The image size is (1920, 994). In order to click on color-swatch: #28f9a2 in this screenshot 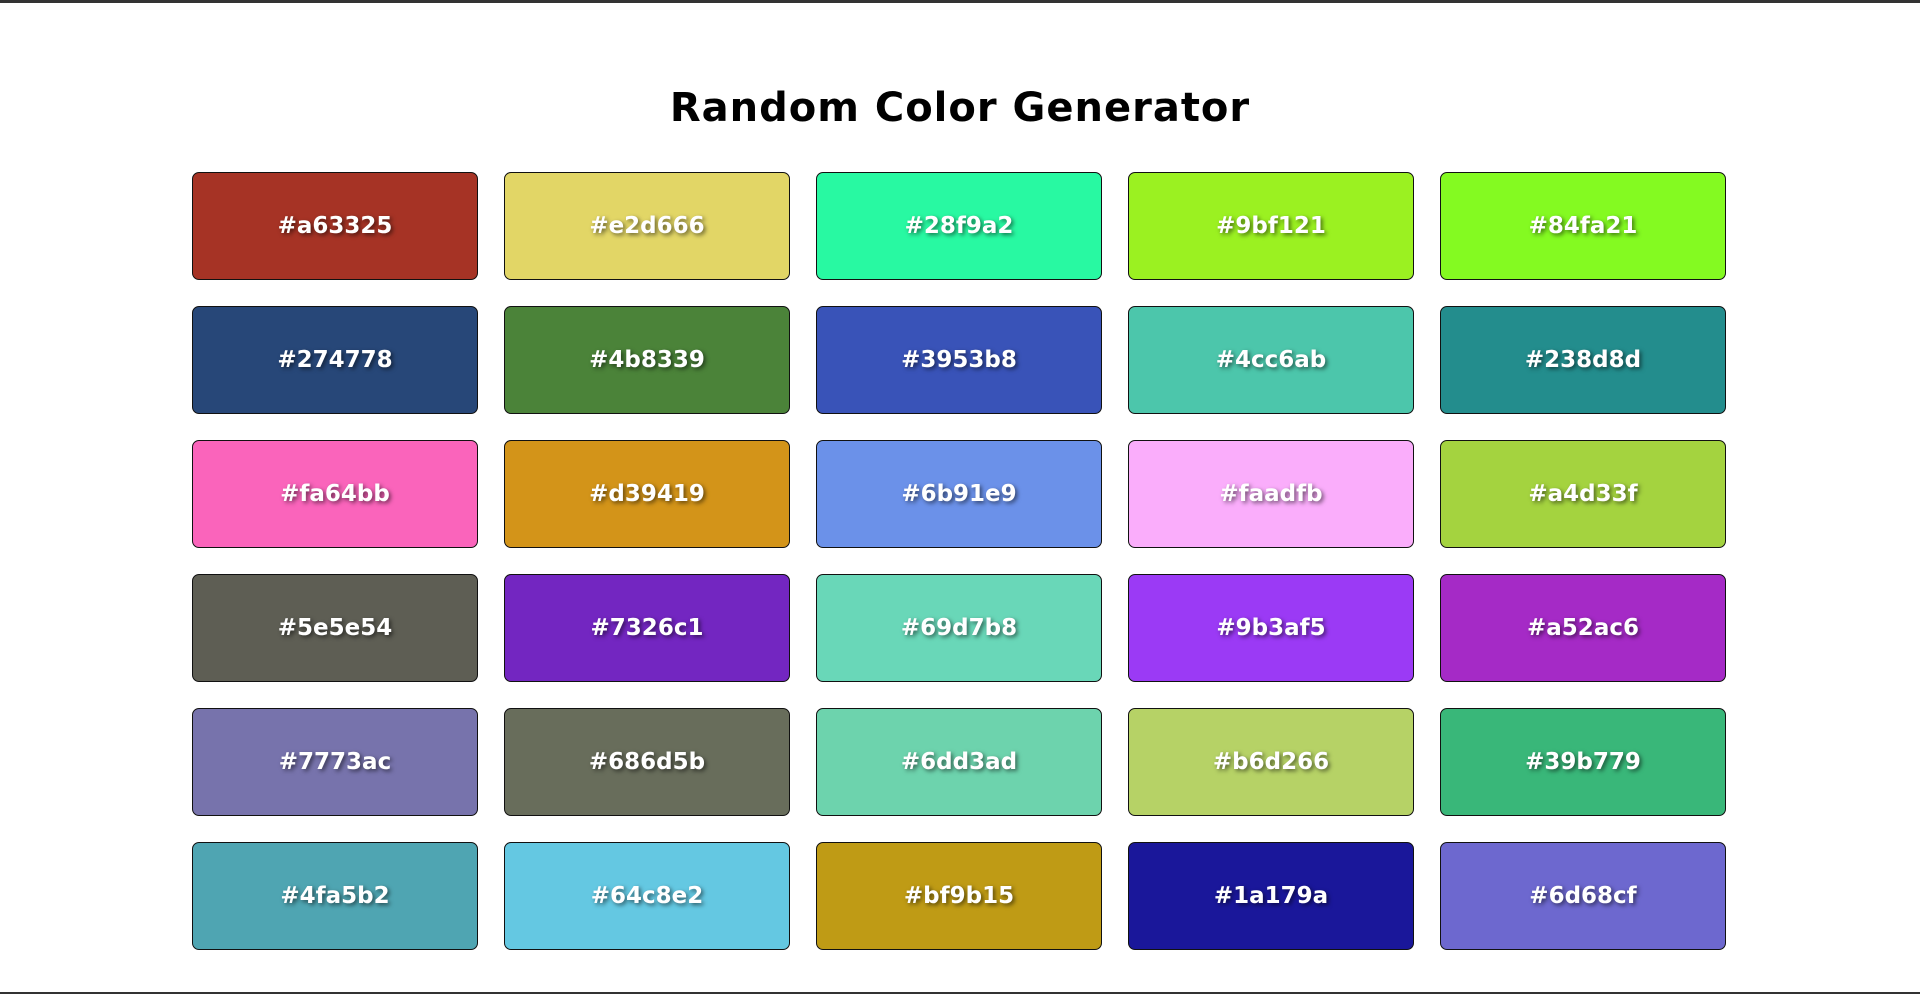, I will do `click(959, 226)`.